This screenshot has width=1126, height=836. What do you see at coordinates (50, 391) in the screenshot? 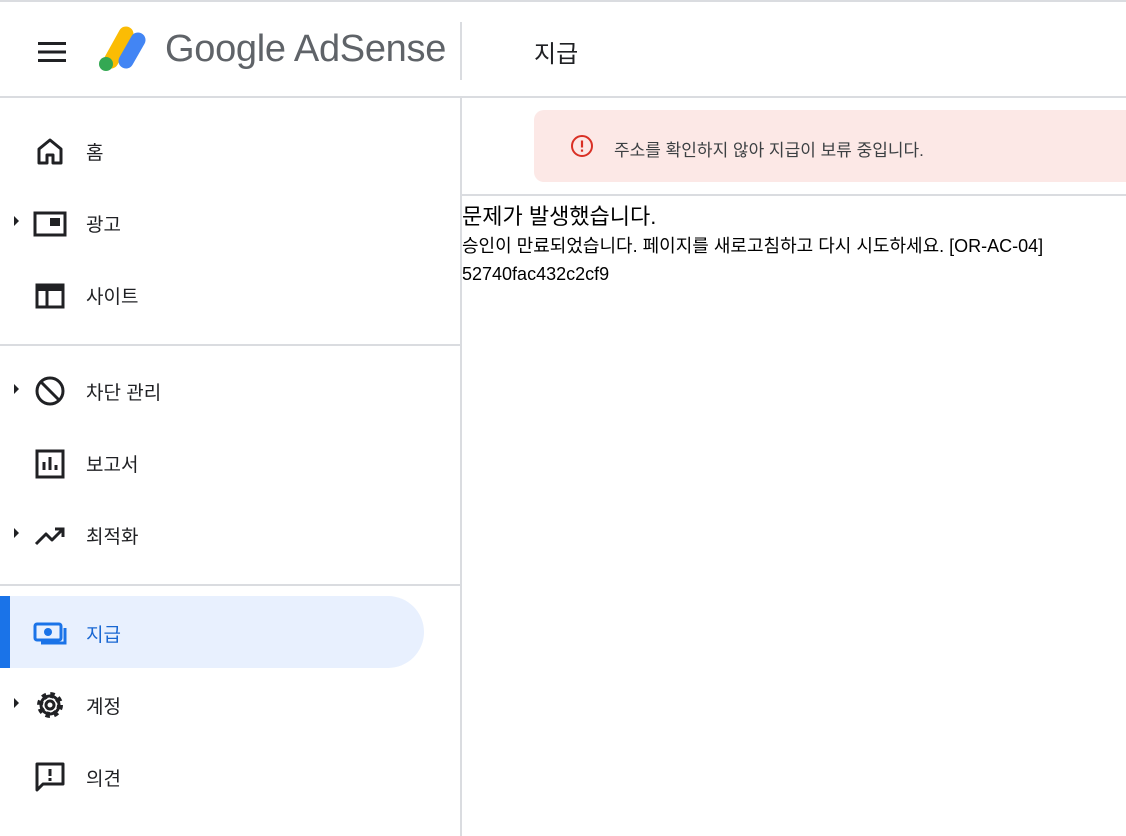
I see `block-icon` at bounding box center [50, 391].